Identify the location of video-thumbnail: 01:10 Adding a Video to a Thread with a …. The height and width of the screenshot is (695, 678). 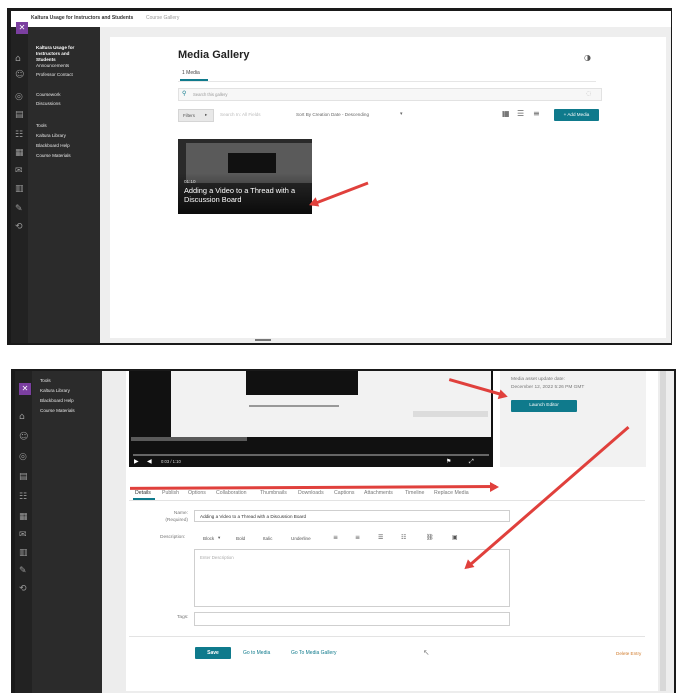
(245, 176).